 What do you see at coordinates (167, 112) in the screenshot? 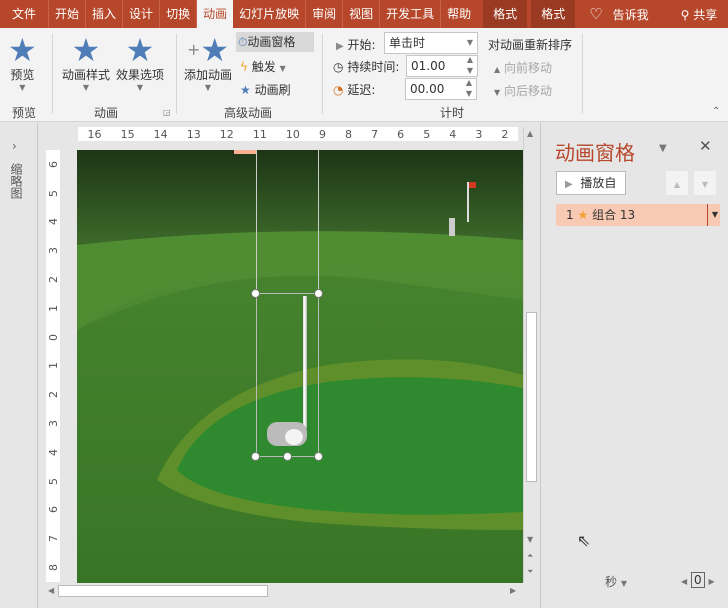
I see `dialog-launcher-icon: ◲` at bounding box center [167, 112].